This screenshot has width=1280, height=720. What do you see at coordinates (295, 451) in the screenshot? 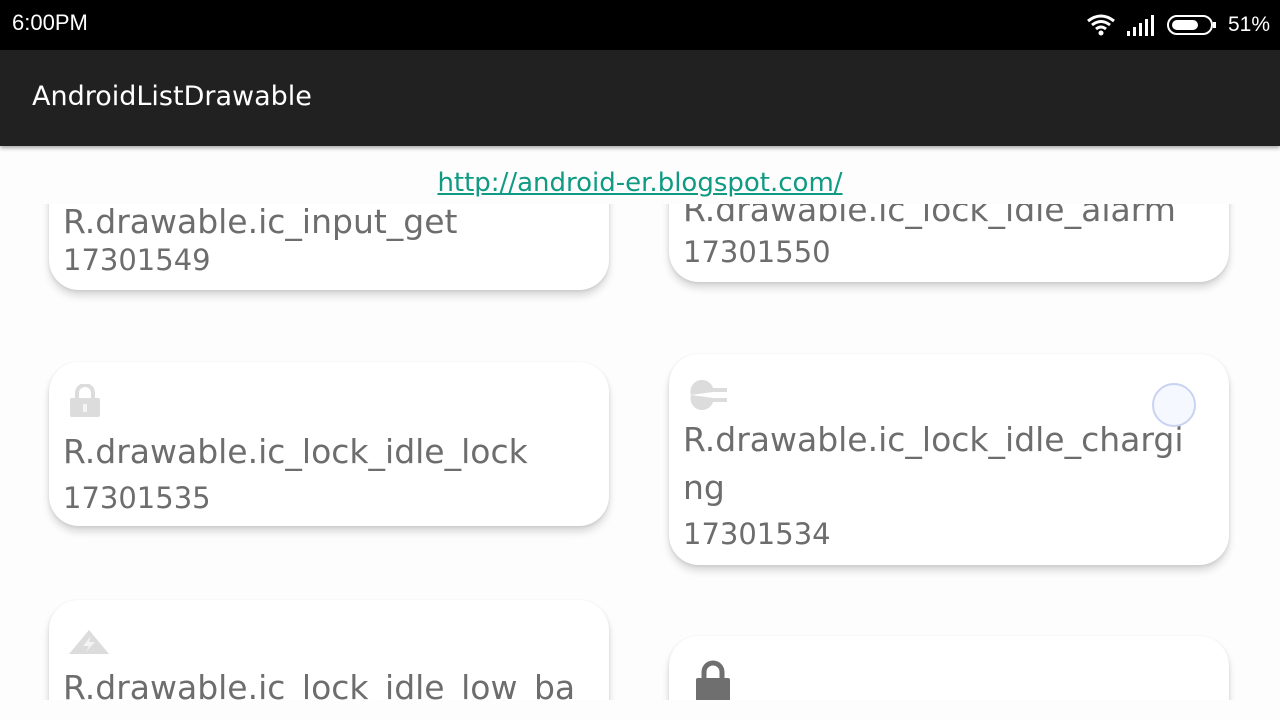
I see `item-name: R.drawable.ic_lock_idle_lock` at bounding box center [295, 451].